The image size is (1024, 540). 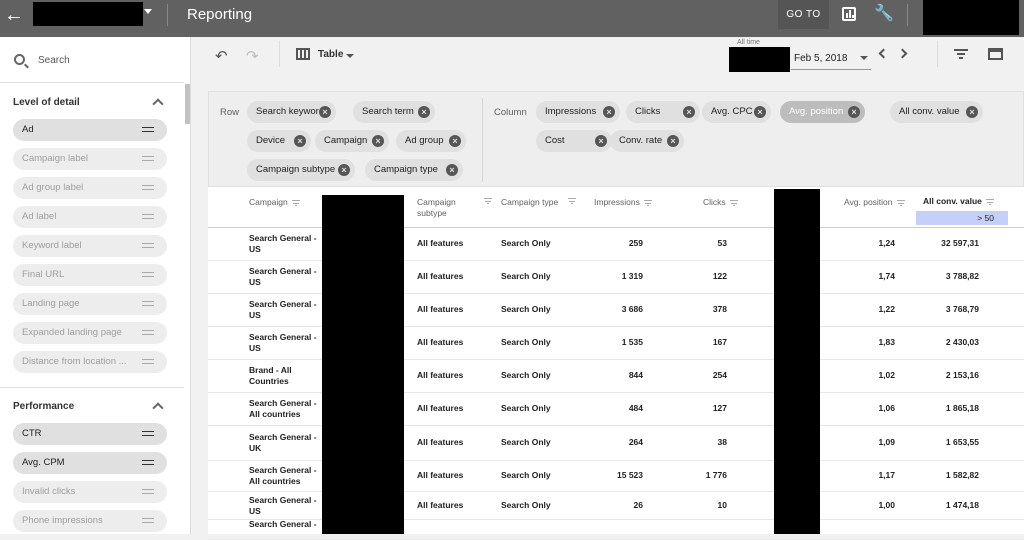 I want to click on view-selector: Table, so click(x=330, y=54).